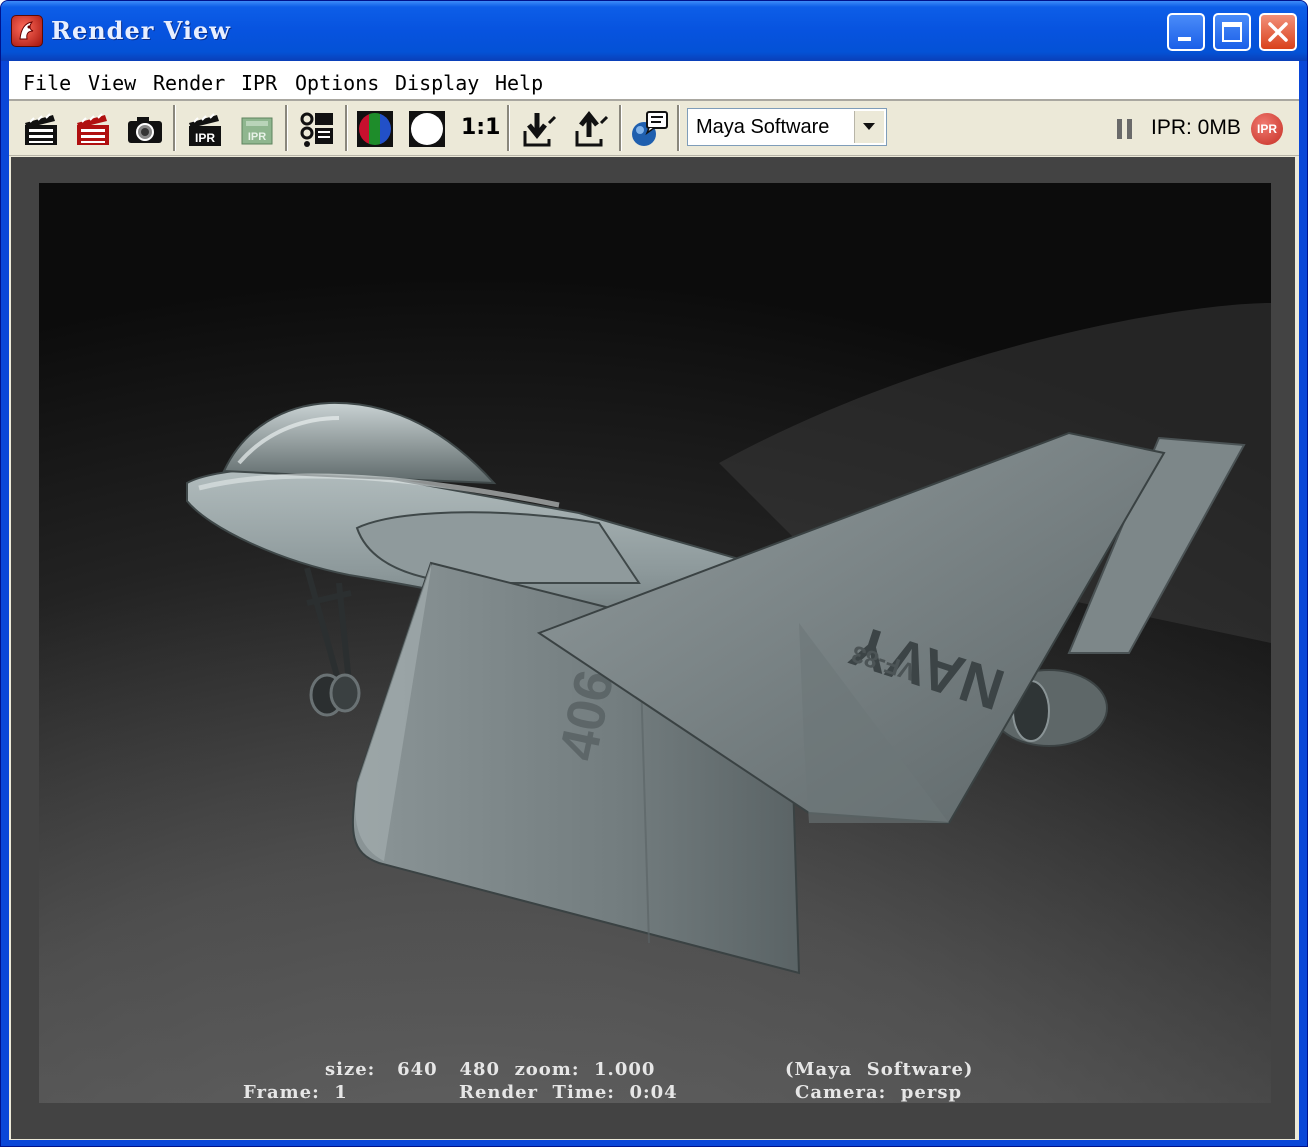 Image resolution: width=1308 pixels, height=1147 pixels. Describe the element at coordinates (480, 127) in the screenshot. I see `real-size-button: 1:1` at that location.